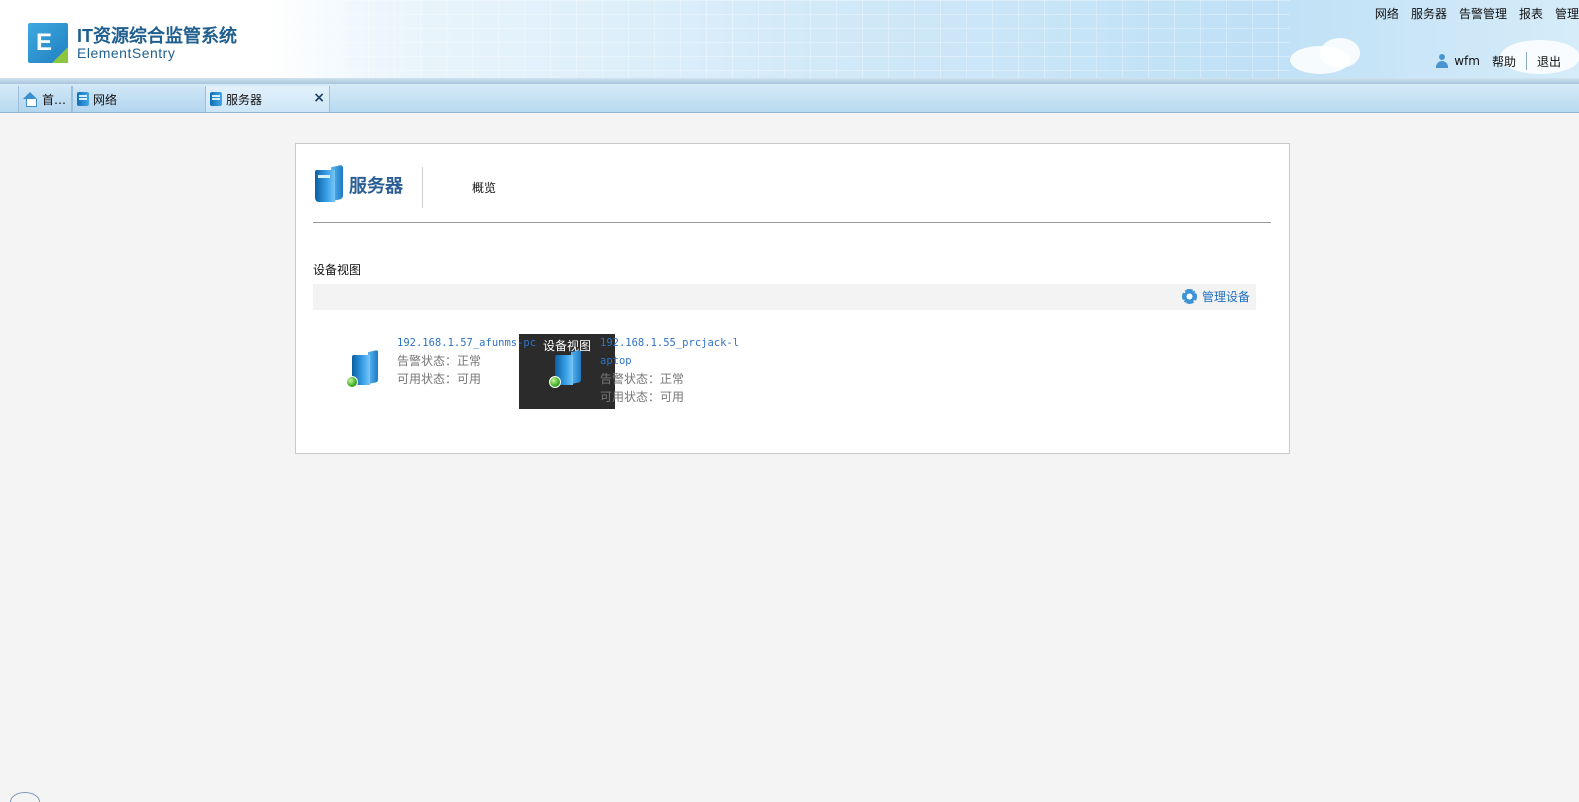 This screenshot has width=1579, height=802. I want to click on header-background-pattern, so click(790, 39).